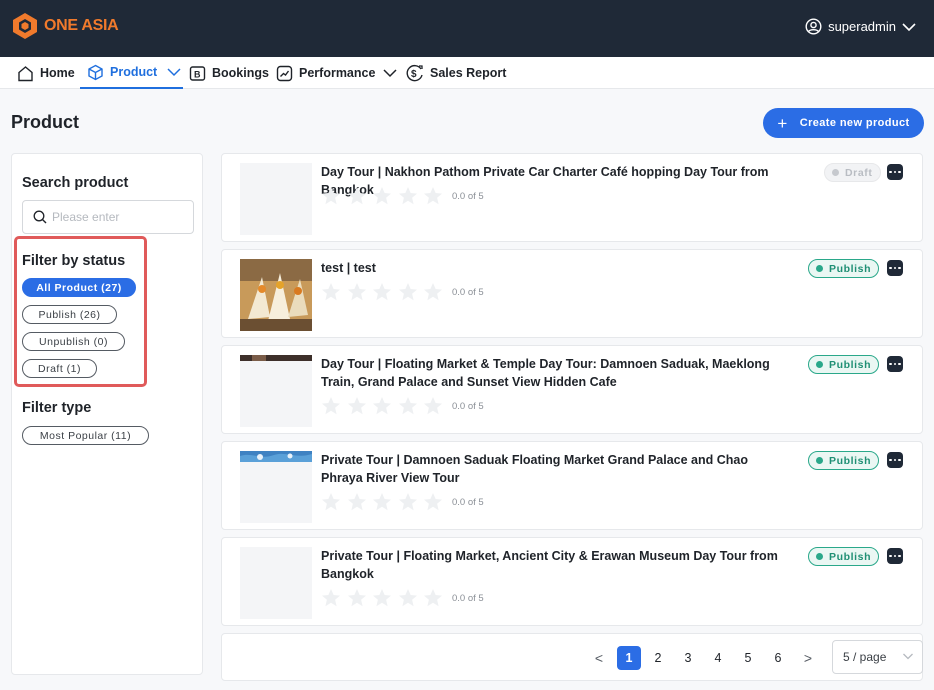  I want to click on page-2: 2, so click(658, 658).